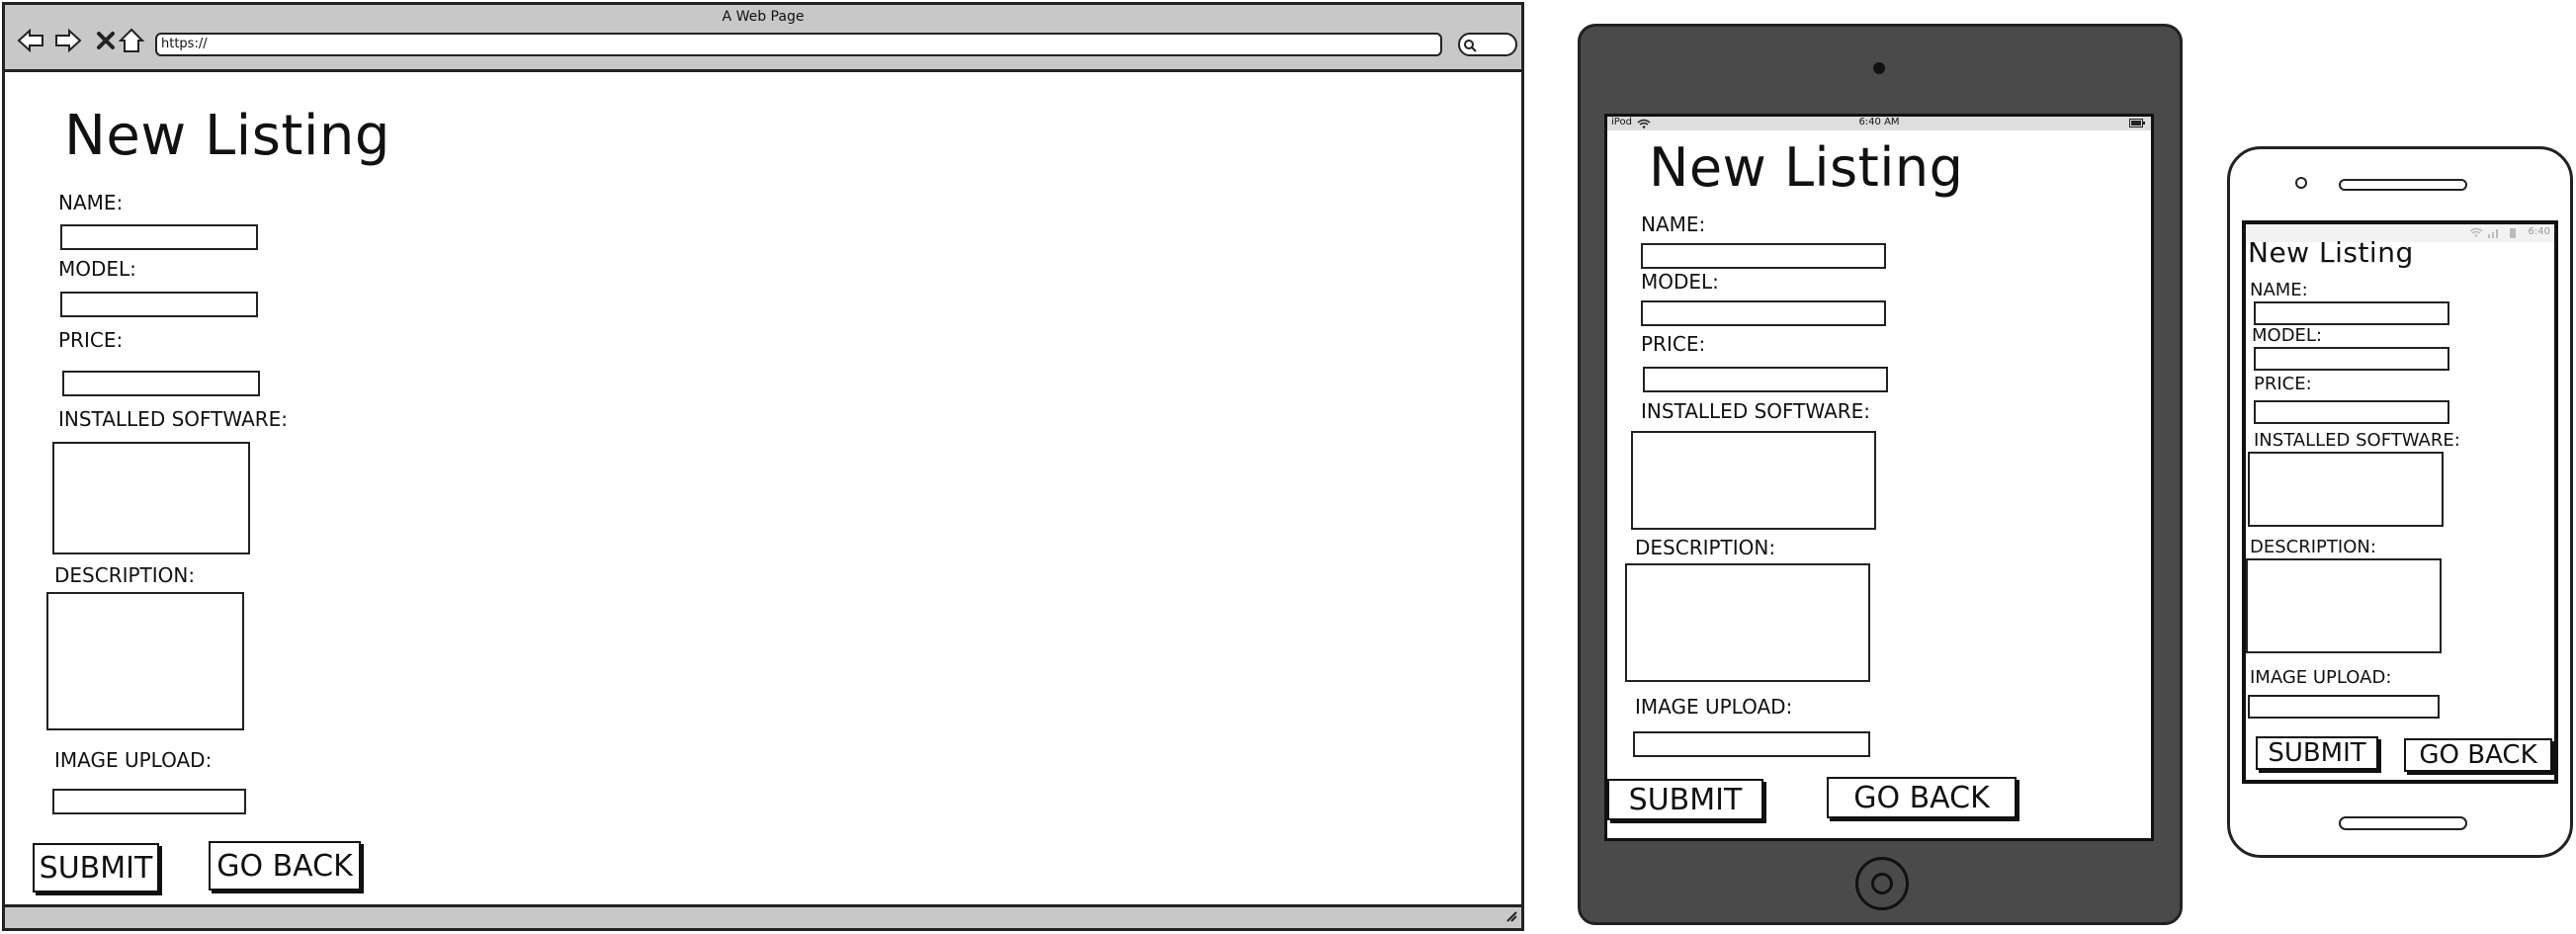  What do you see at coordinates (131, 40) in the screenshot?
I see `home-icon` at bounding box center [131, 40].